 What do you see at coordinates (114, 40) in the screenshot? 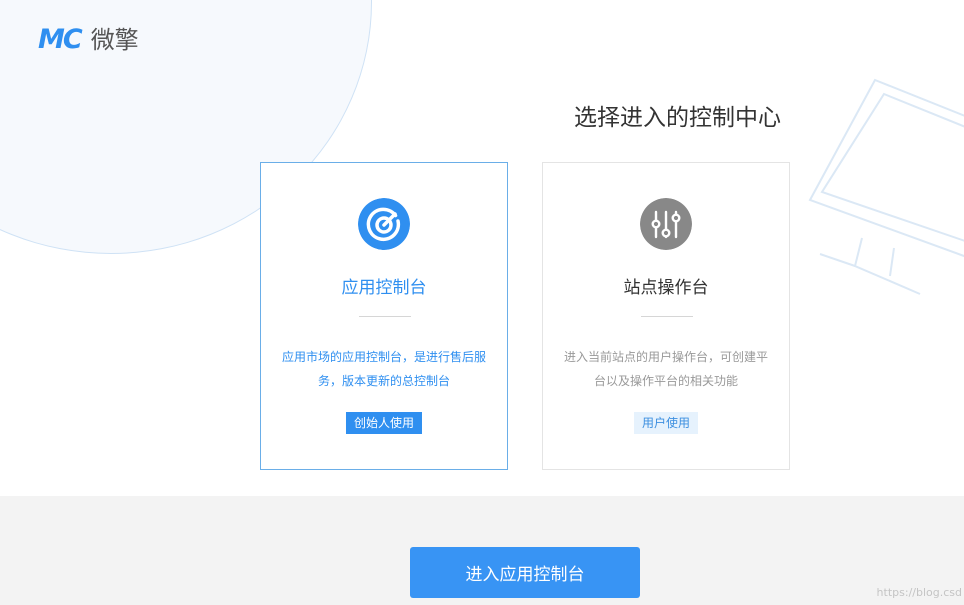
I see `logo-text: 微擎` at bounding box center [114, 40].